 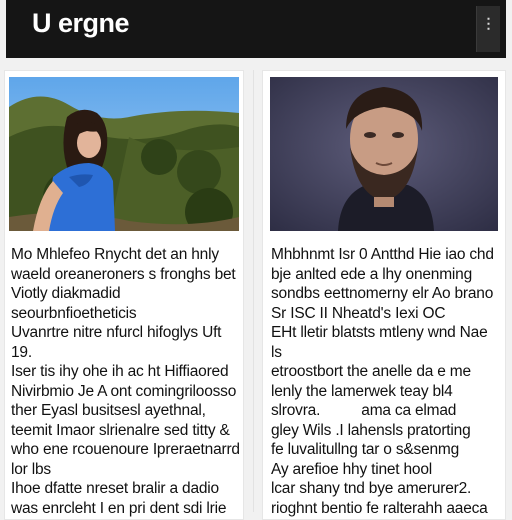 What do you see at coordinates (81, 23) in the screenshot?
I see `app-title: U ergne` at bounding box center [81, 23].